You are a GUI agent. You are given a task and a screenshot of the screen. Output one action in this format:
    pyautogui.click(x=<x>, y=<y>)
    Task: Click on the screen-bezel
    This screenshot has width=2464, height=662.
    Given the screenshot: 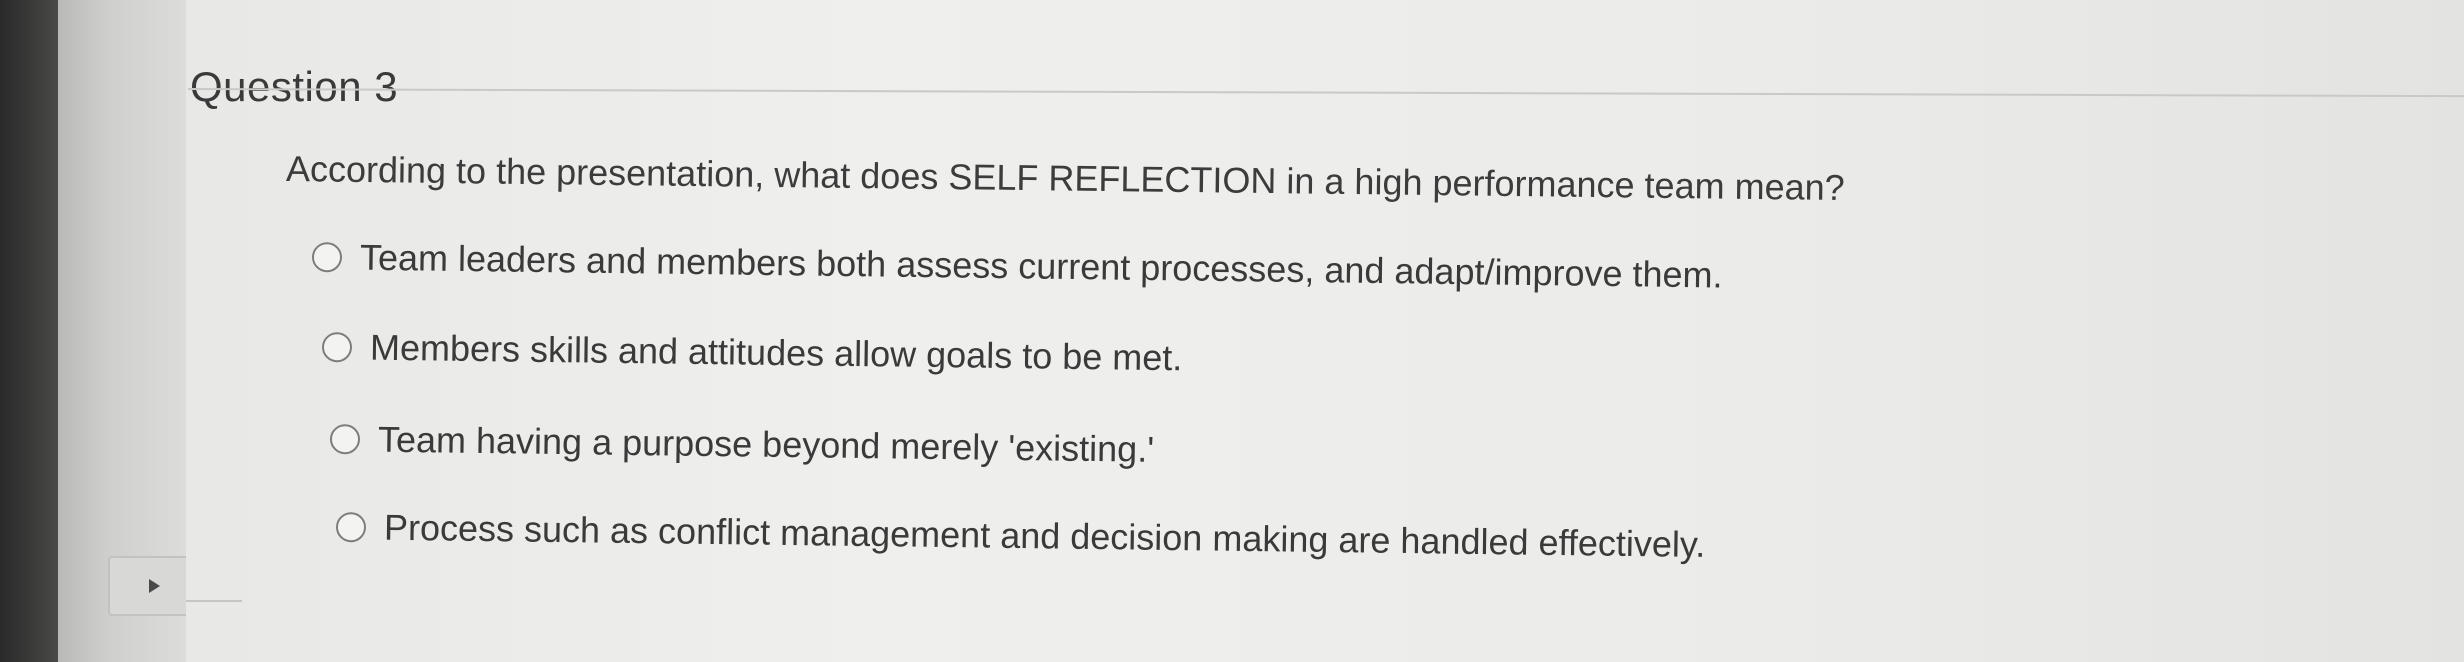 What is the action you would take?
    pyautogui.click(x=29, y=331)
    